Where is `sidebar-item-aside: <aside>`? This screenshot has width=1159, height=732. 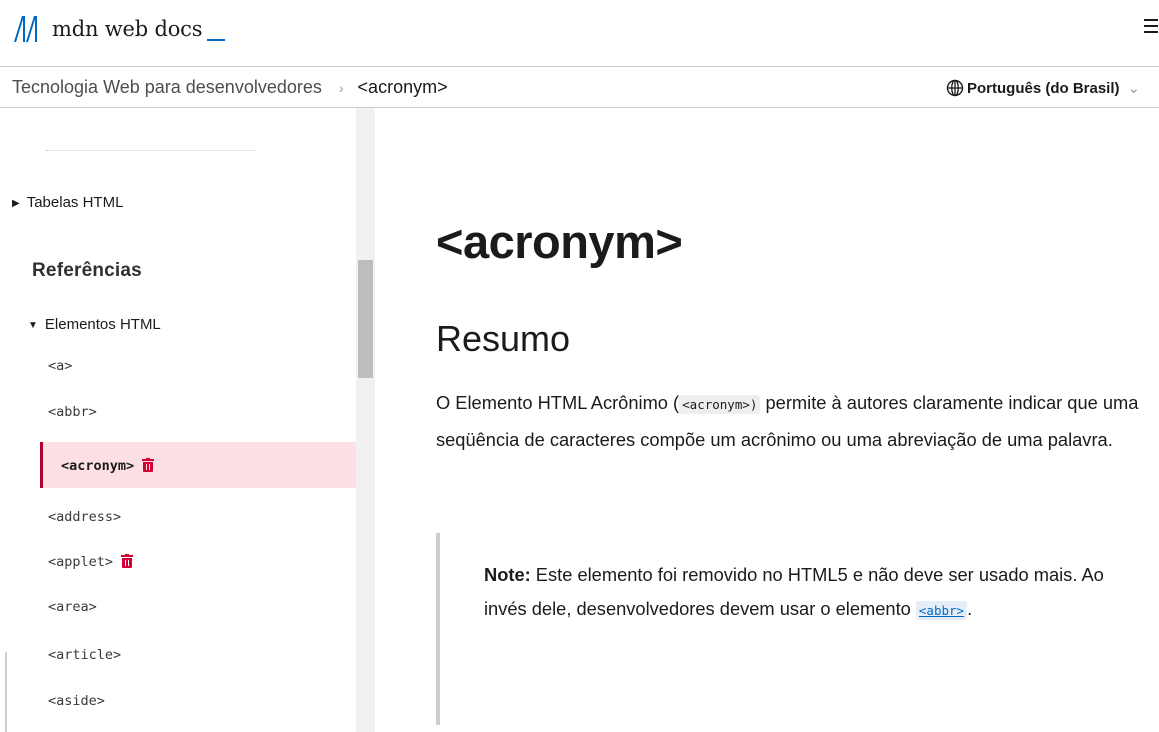 sidebar-item-aside: <aside> is located at coordinates (76, 701).